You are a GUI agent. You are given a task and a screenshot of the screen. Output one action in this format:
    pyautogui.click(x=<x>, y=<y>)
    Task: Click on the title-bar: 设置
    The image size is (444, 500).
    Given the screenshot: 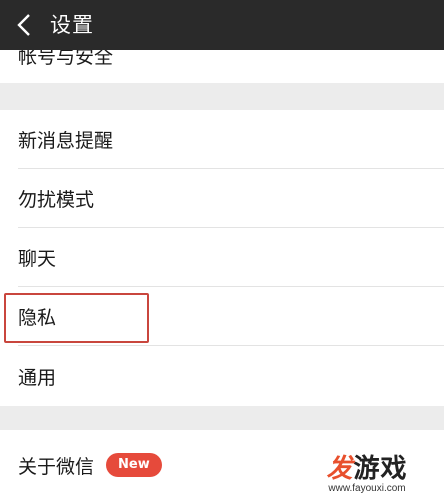 What is the action you would take?
    pyautogui.click(x=222, y=25)
    